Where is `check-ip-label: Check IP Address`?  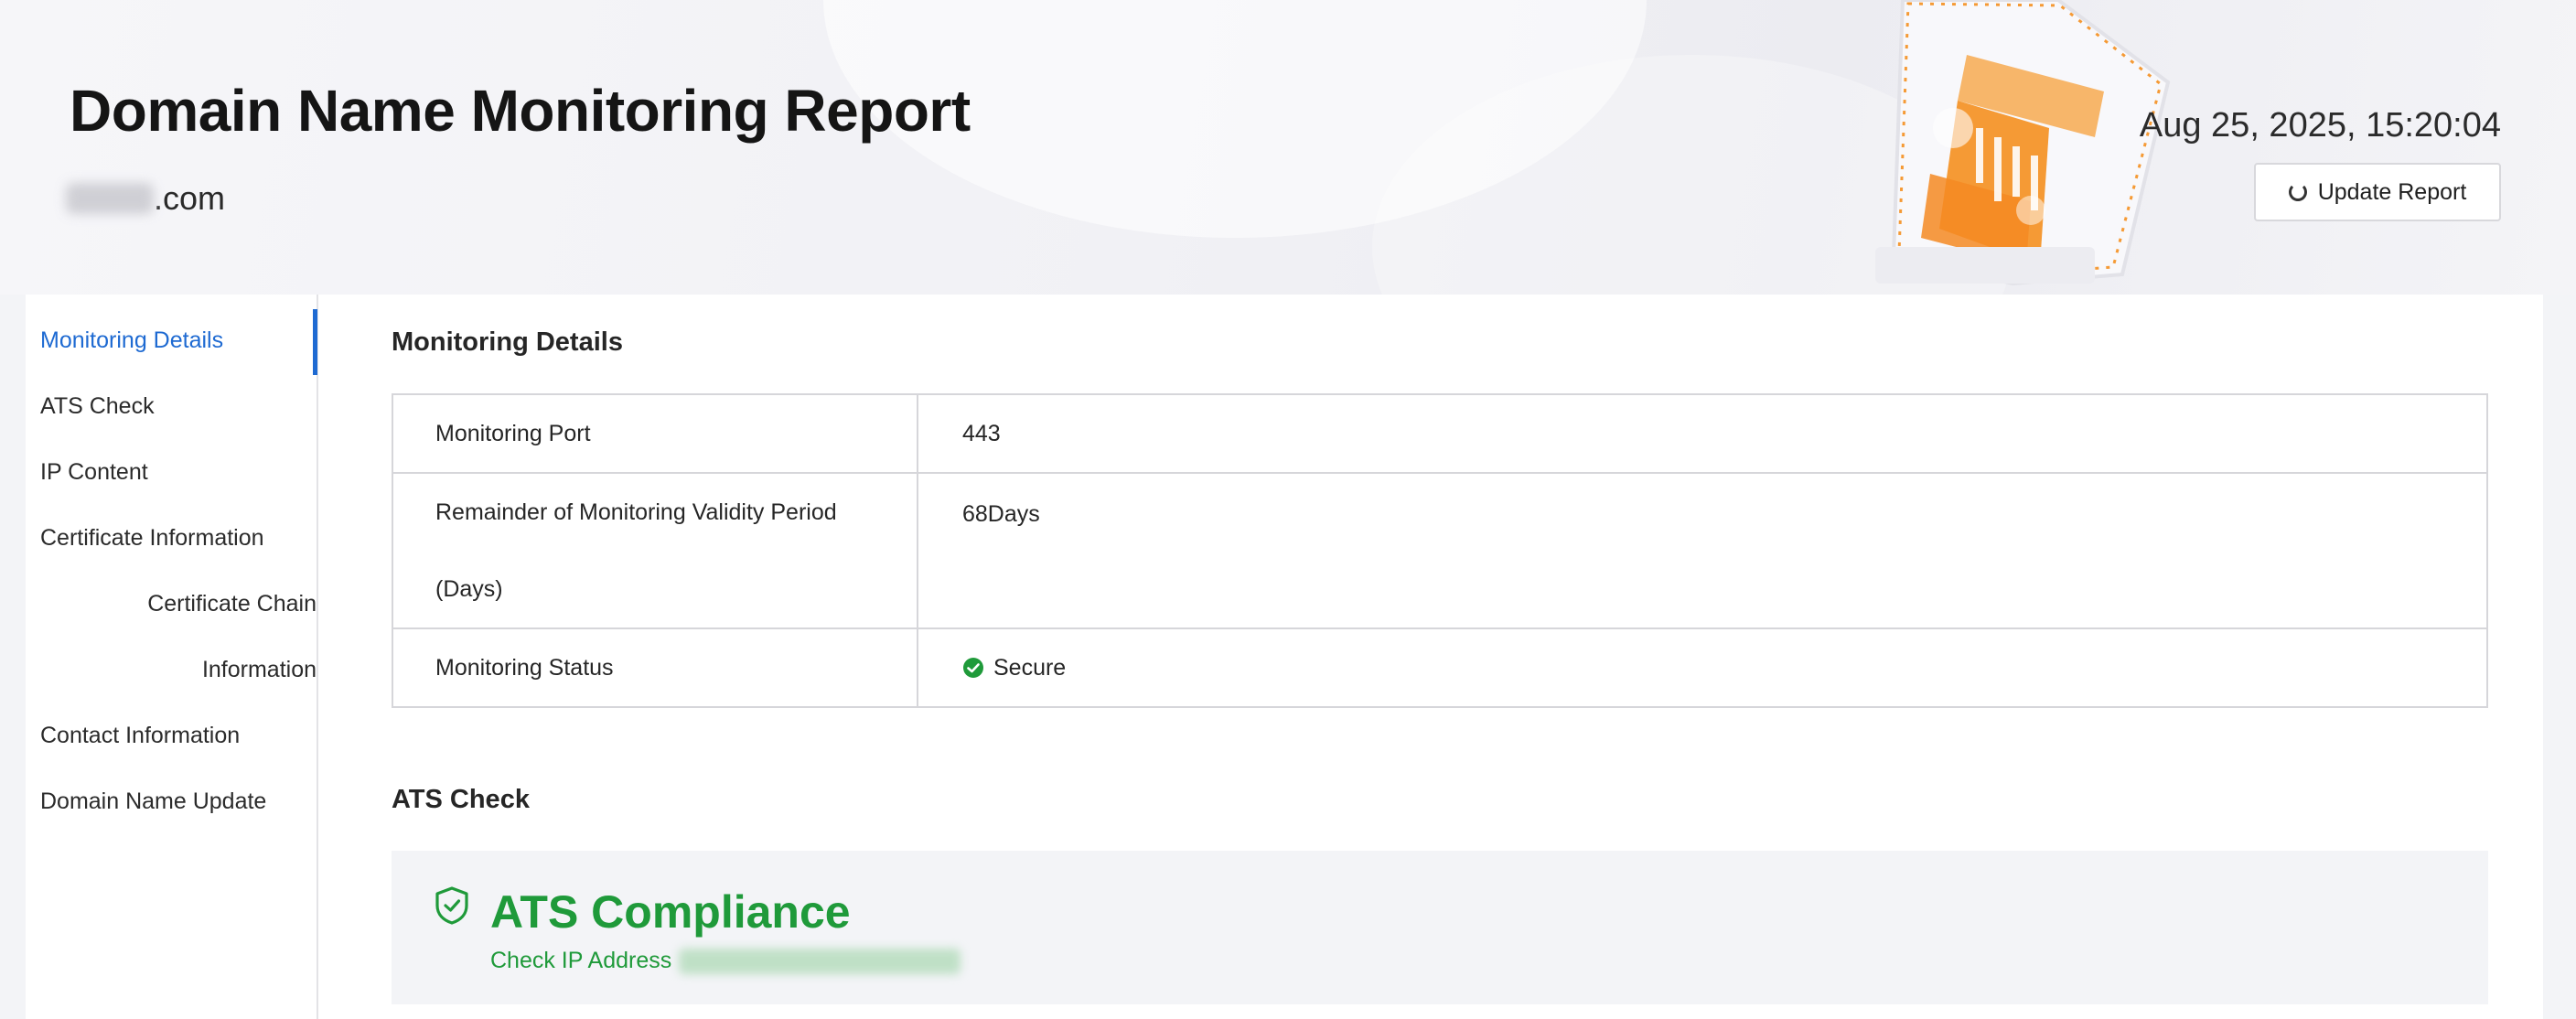
check-ip-label: Check IP Address is located at coordinates (581, 960).